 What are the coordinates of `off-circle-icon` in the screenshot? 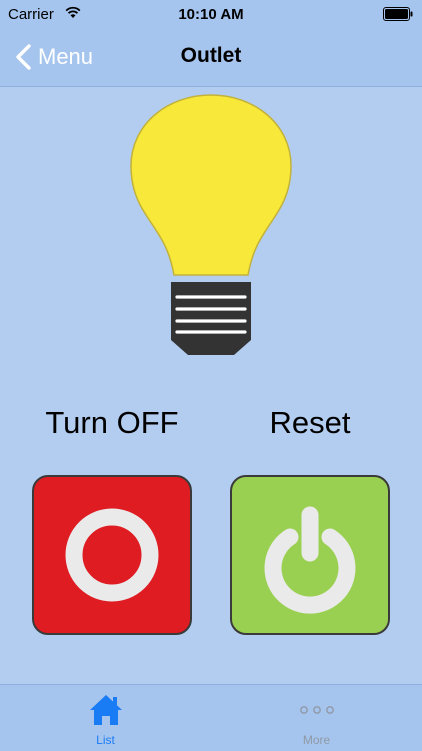 It's located at (112, 555).